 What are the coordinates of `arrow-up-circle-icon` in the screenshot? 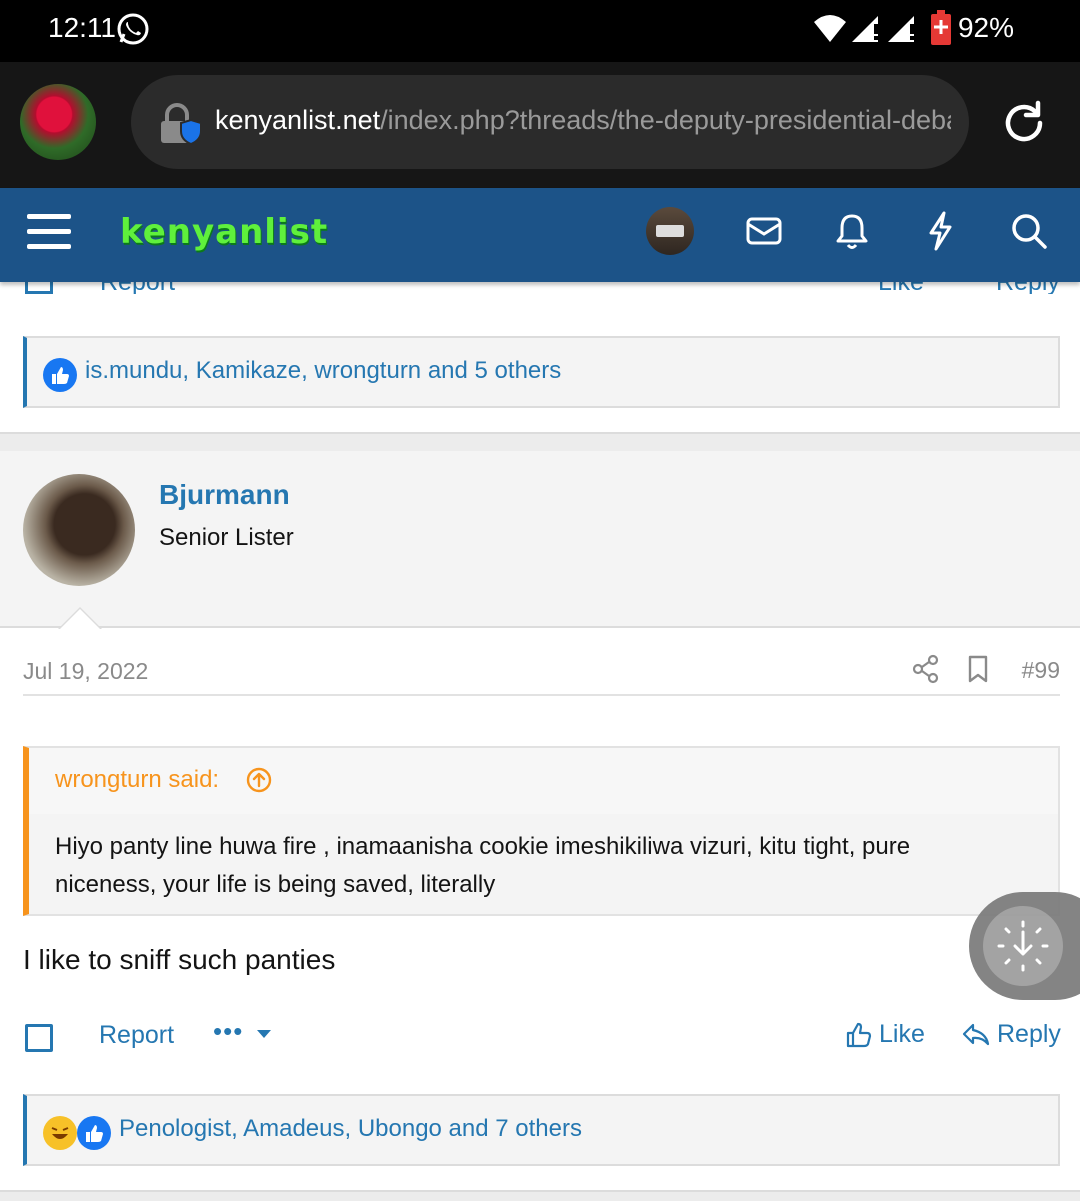 It's located at (259, 780).